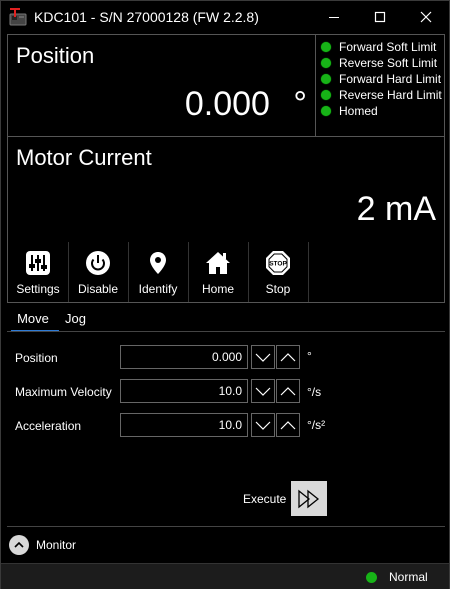 The image size is (450, 589). What do you see at coordinates (63, 392) in the screenshot?
I see `max-velocity-label: Maximum Velocity` at bounding box center [63, 392].